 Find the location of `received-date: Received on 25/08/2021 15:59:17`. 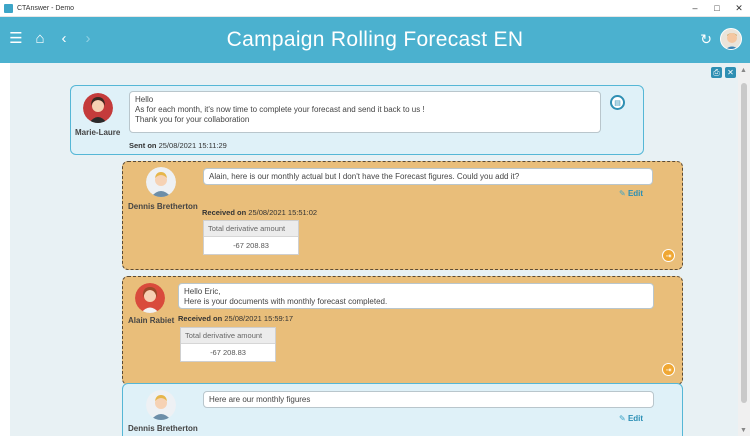

received-date: Received on 25/08/2021 15:59:17 is located at coordinates (235, 318).